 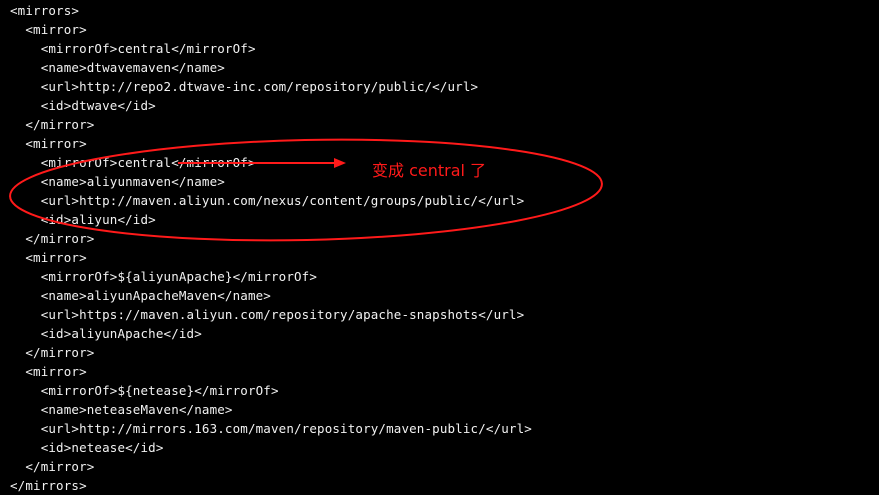 I want to click on code-line: </mirrors>, so click(x=48, y=485).